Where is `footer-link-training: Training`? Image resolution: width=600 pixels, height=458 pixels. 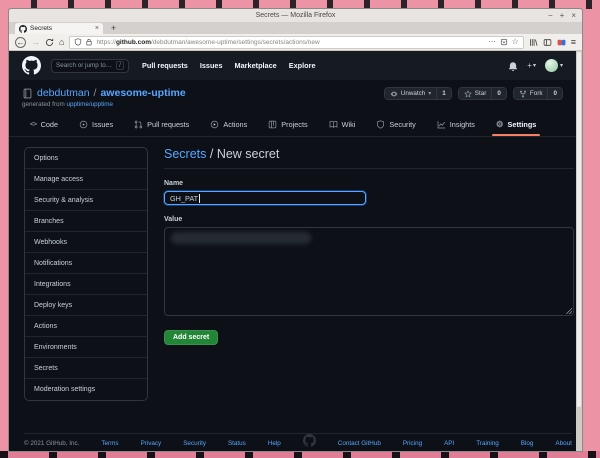 footer-link-training: Training is located at coordinates (487, 443).